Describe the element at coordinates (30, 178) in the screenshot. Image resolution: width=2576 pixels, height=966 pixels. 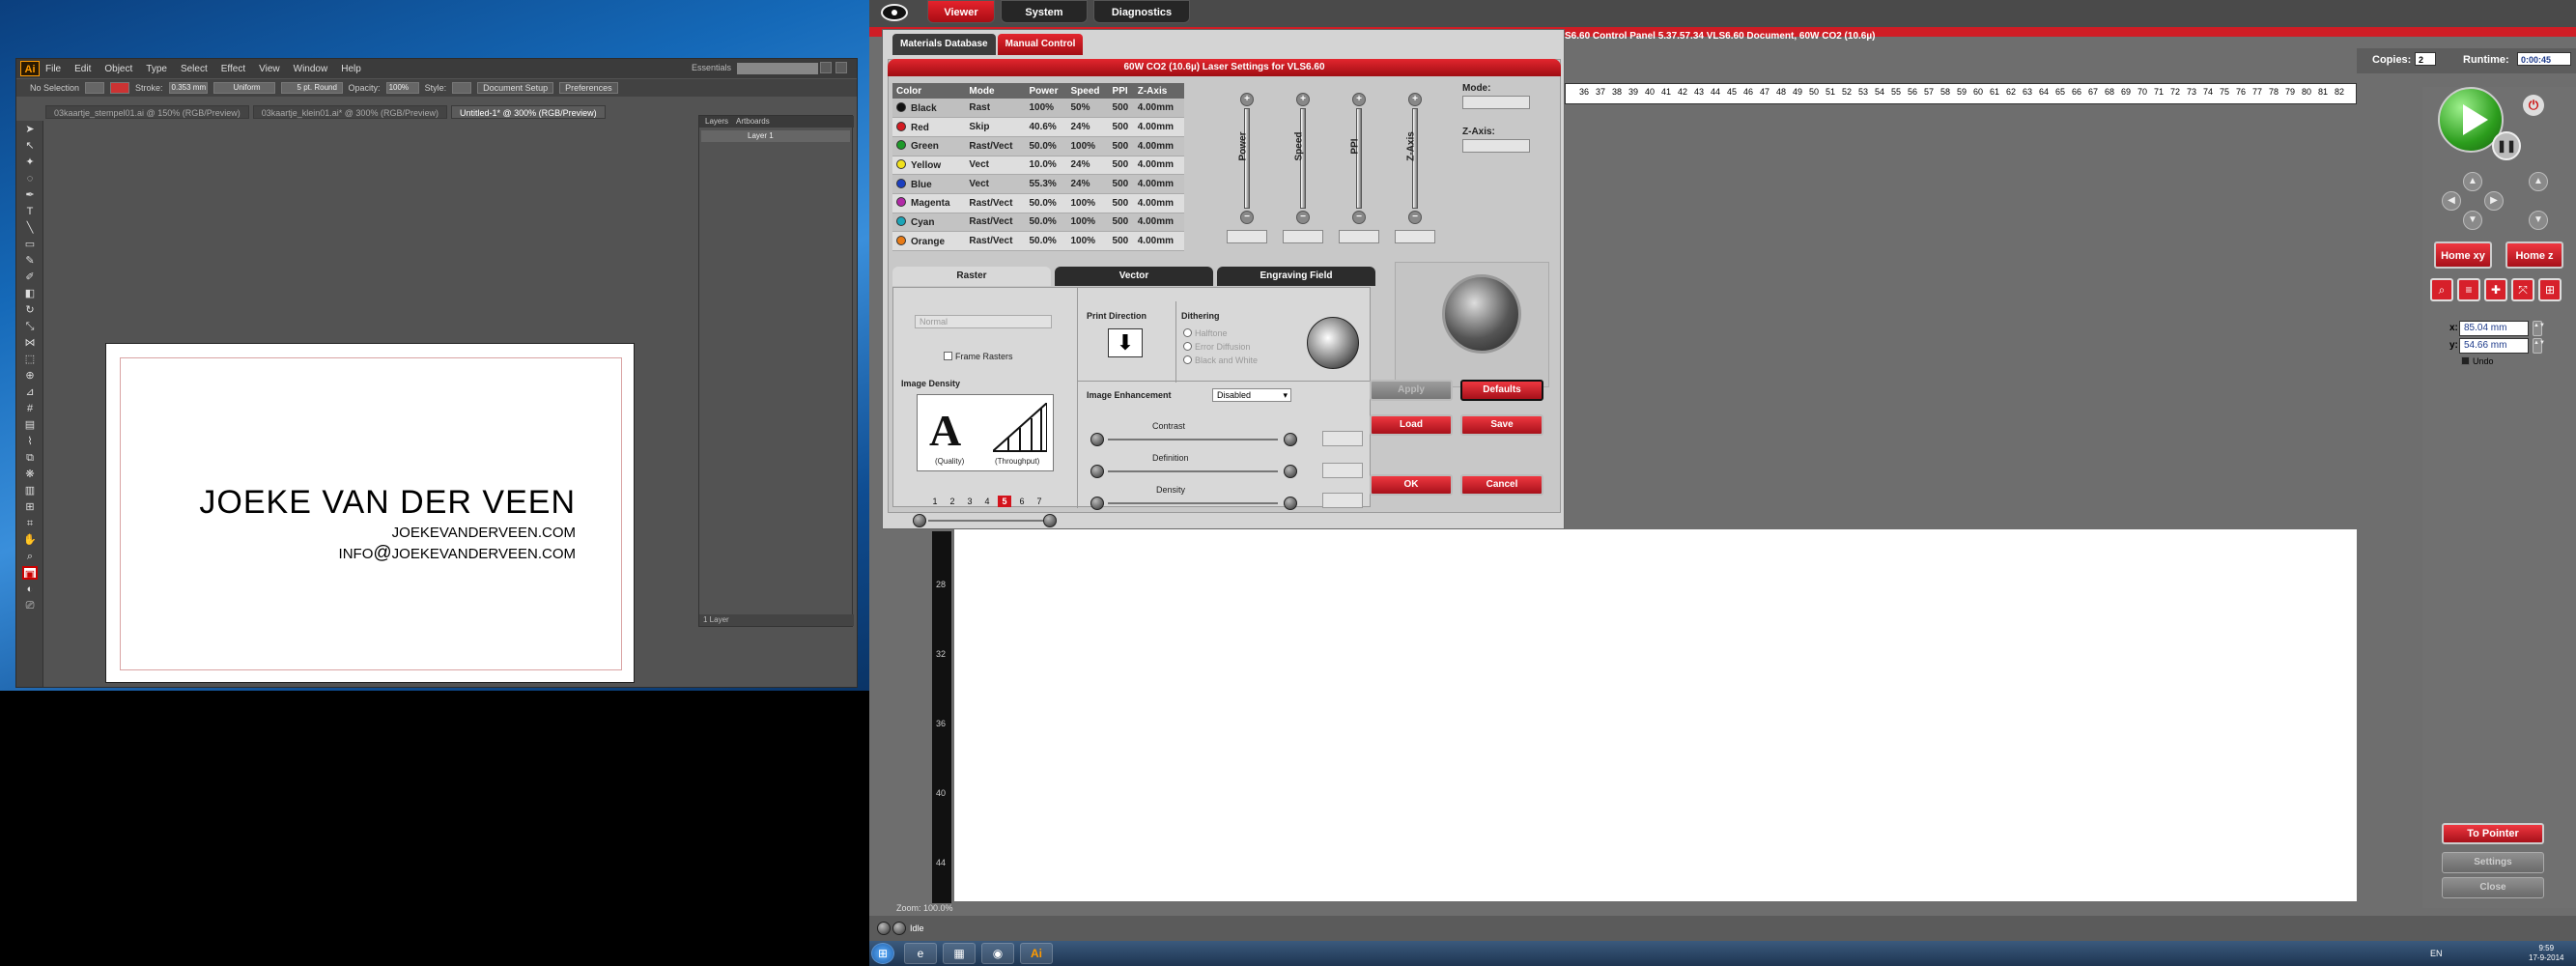
I see `lasso-icon: ◌` at that location.